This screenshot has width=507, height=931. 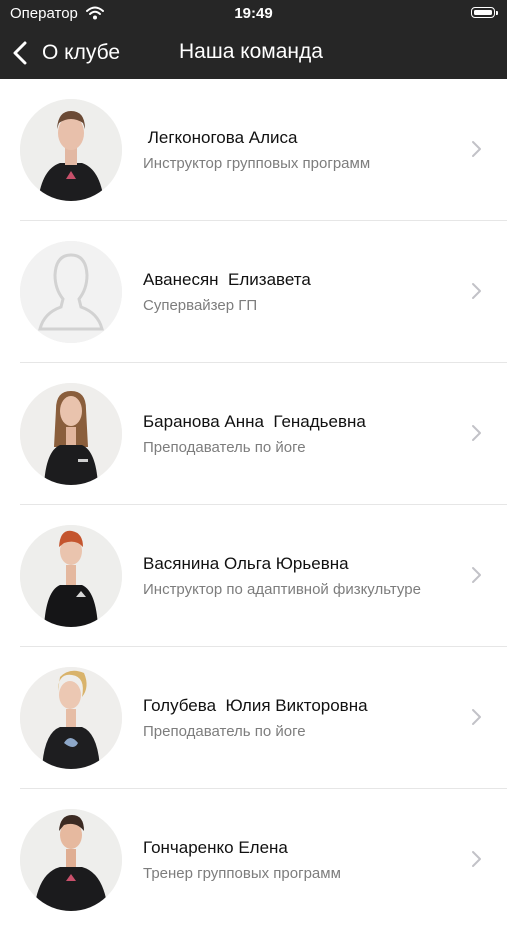 I want to click on member-name: Баранова Анна Генадьевна, so click(x=254, y=421).